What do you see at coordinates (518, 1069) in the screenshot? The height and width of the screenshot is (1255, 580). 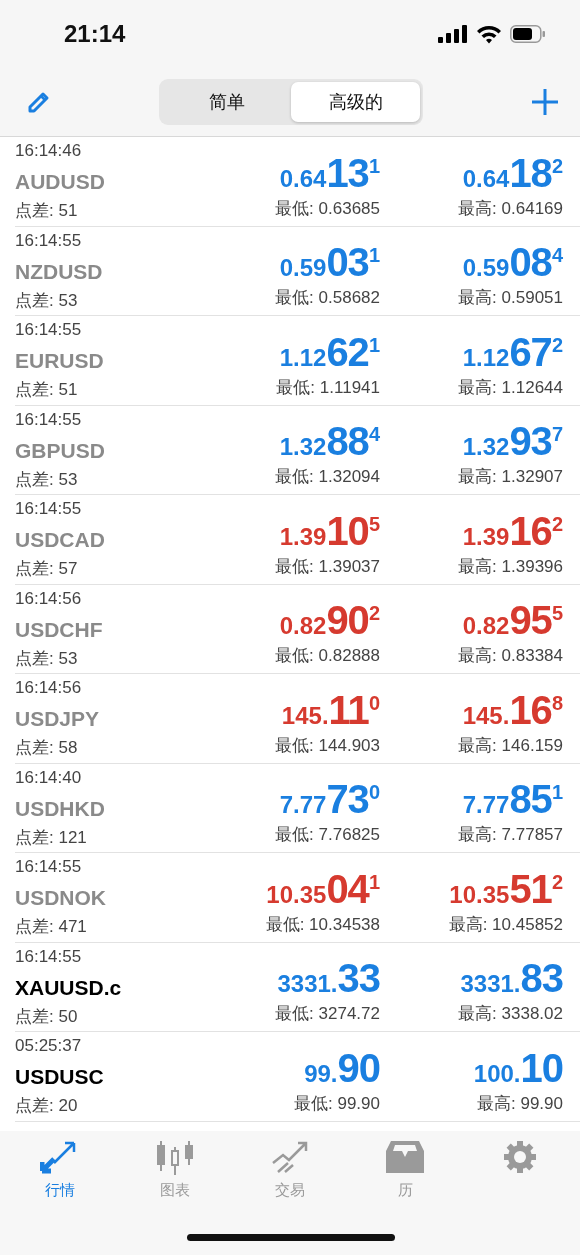 I see `ask-price: 100.10` at bounding box center [518, 1069].